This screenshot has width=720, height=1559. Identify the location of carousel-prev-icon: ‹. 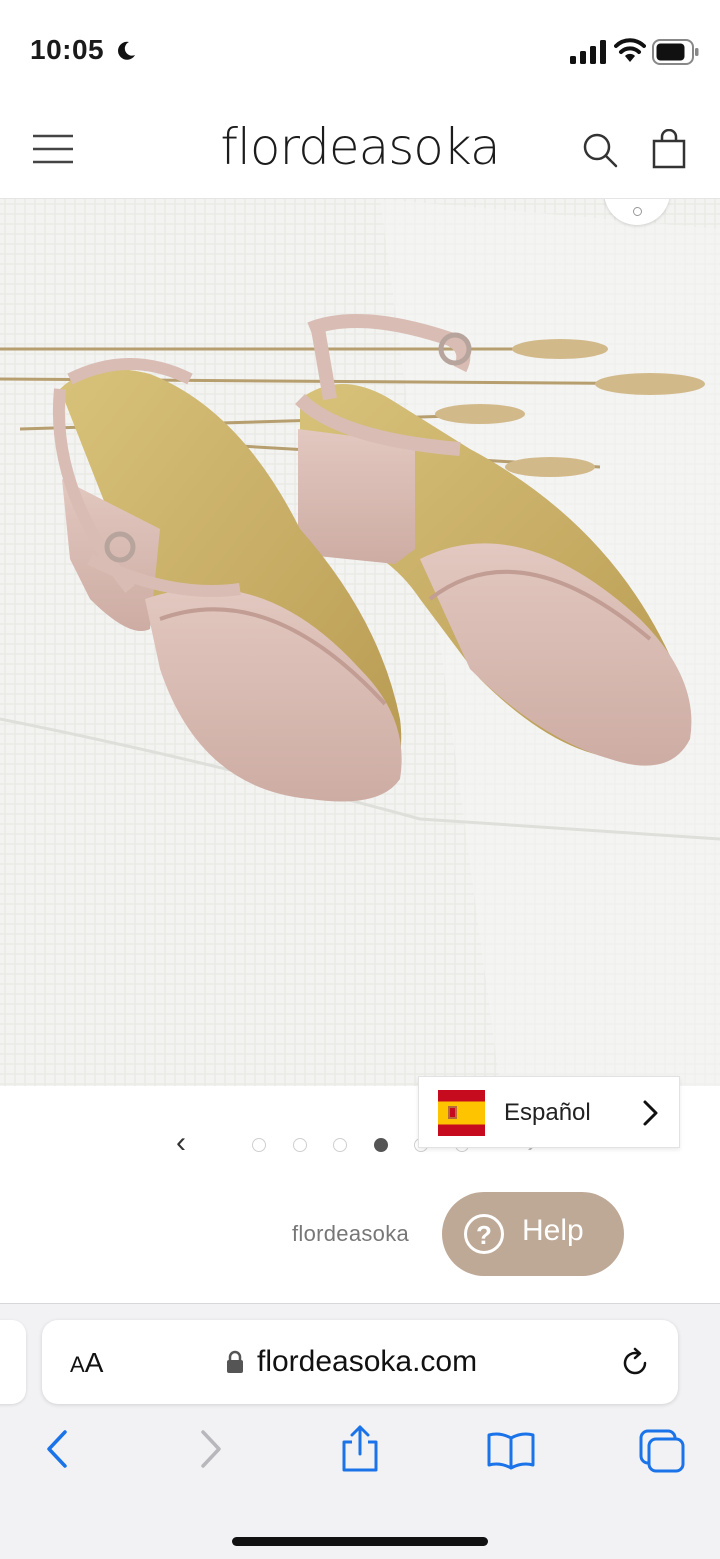
(181, 1143).